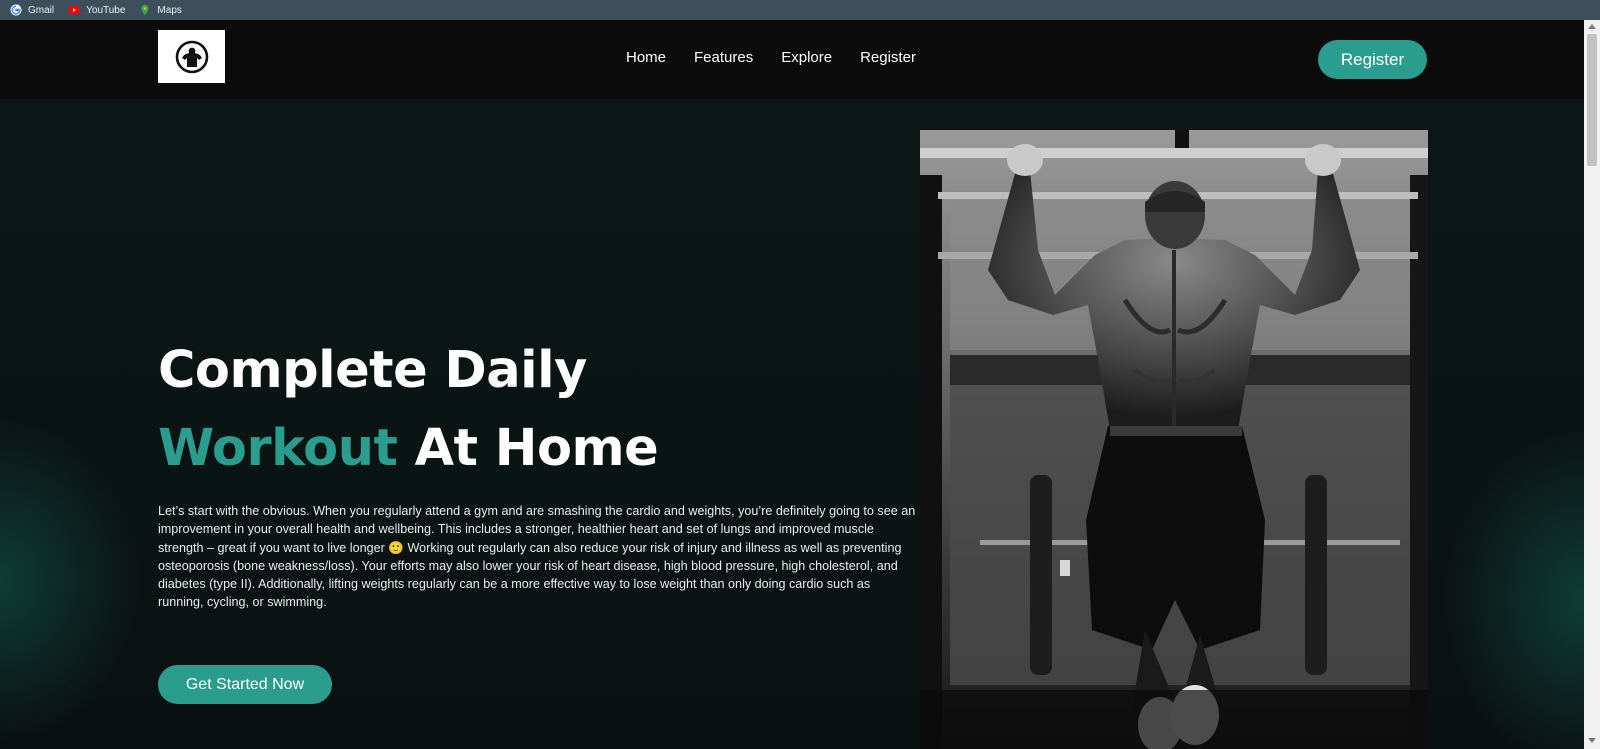  Describe the element at coordinates (1592, 740) in the screenshot. I see `scroll-down-arrow-icon` at that location.